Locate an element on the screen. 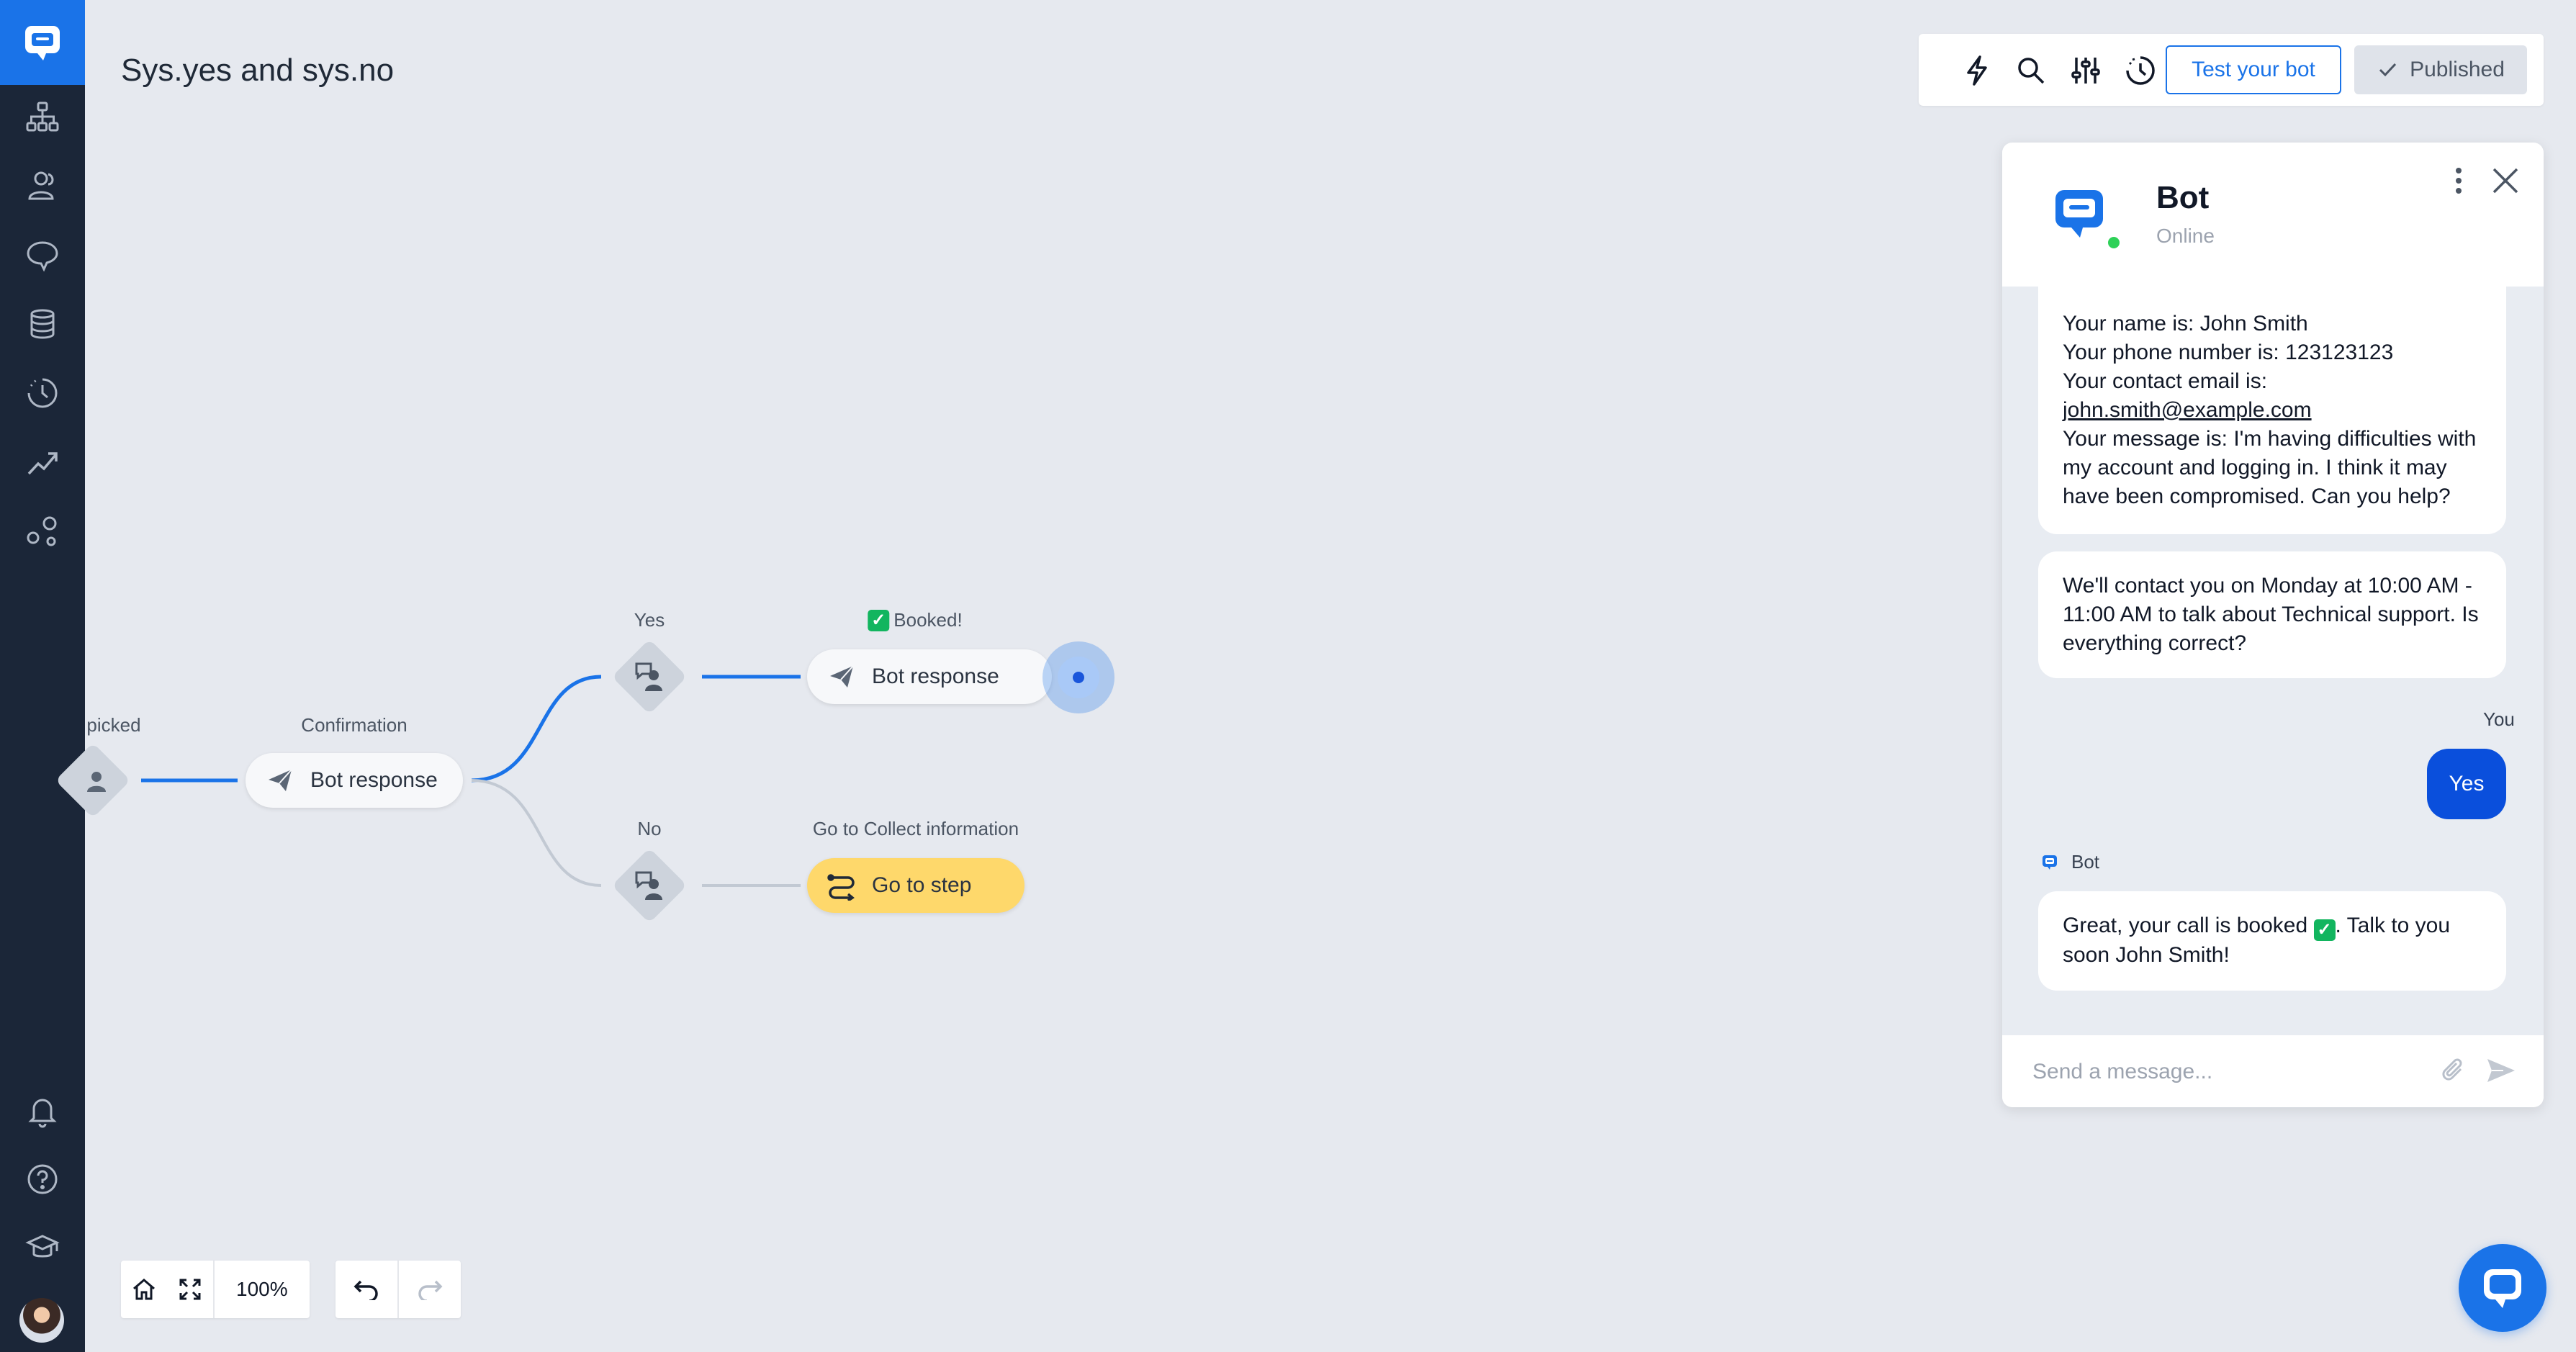  node-label-booked: ✓ Booked! is located at coordinates (915, 620).